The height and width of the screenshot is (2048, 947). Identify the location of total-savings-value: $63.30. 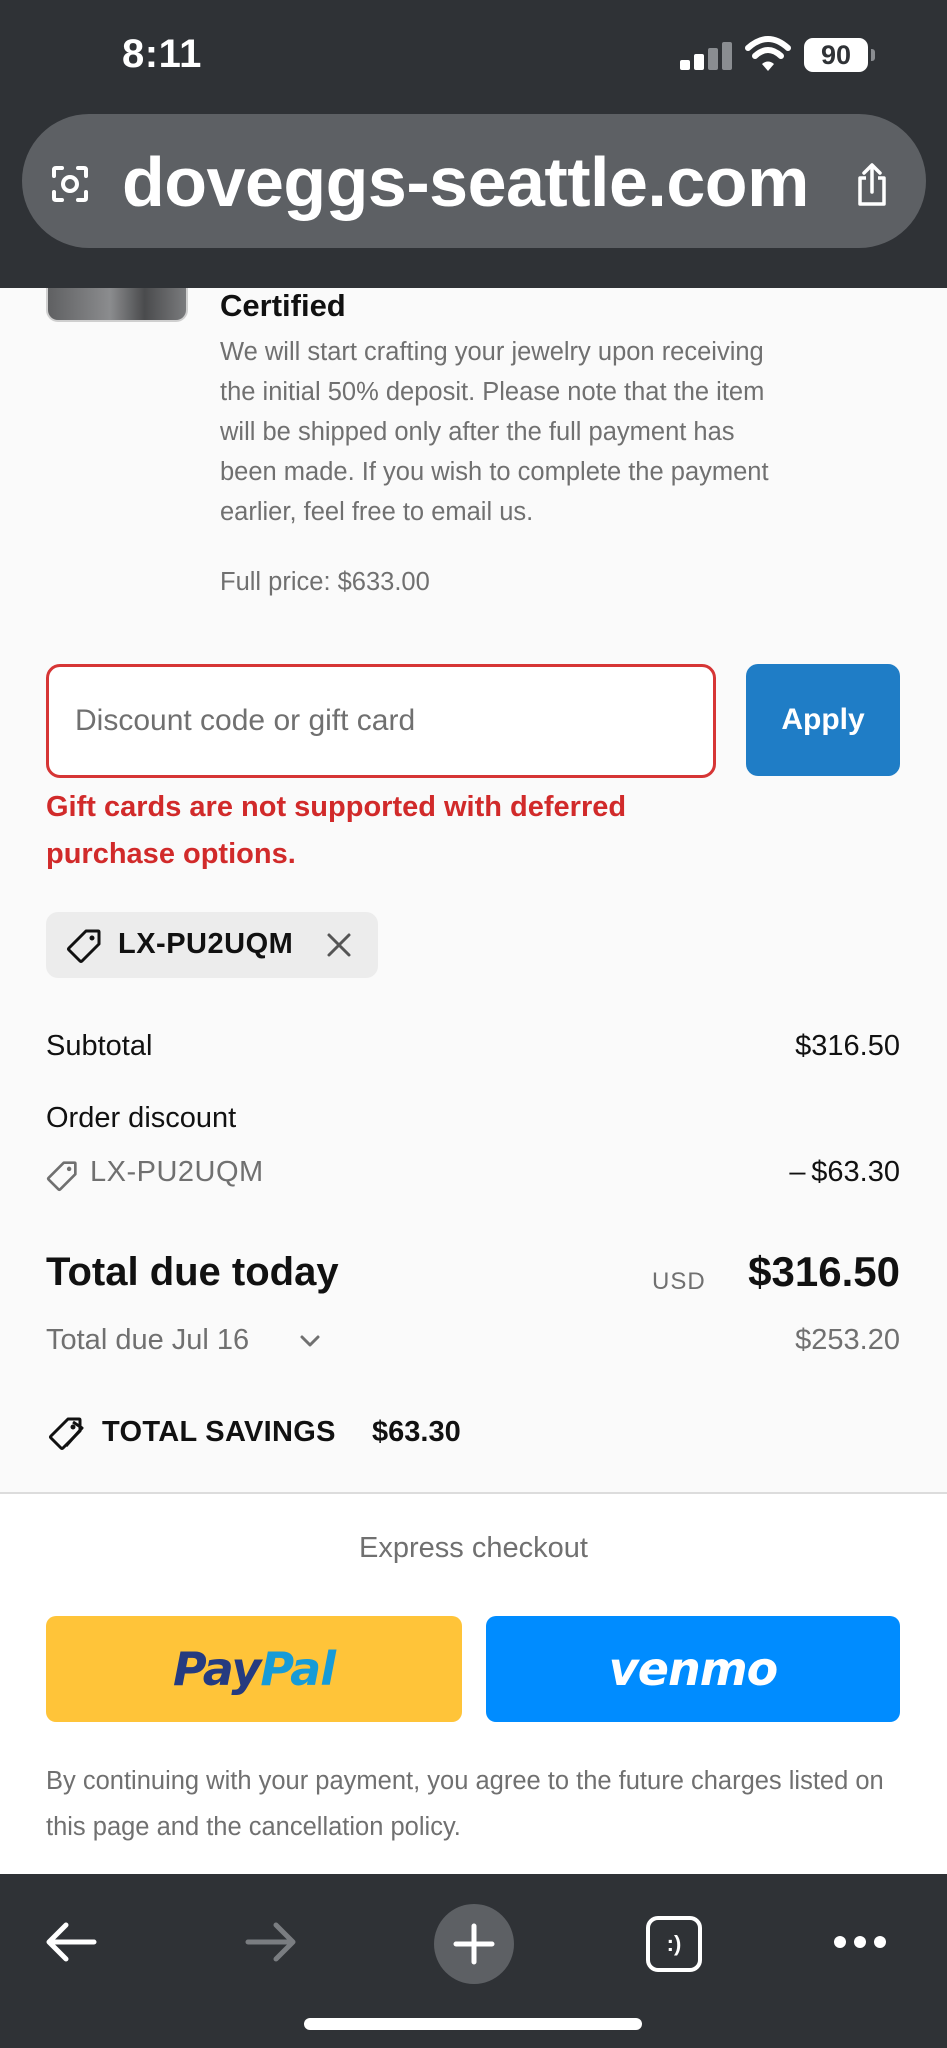
(416, 1432).